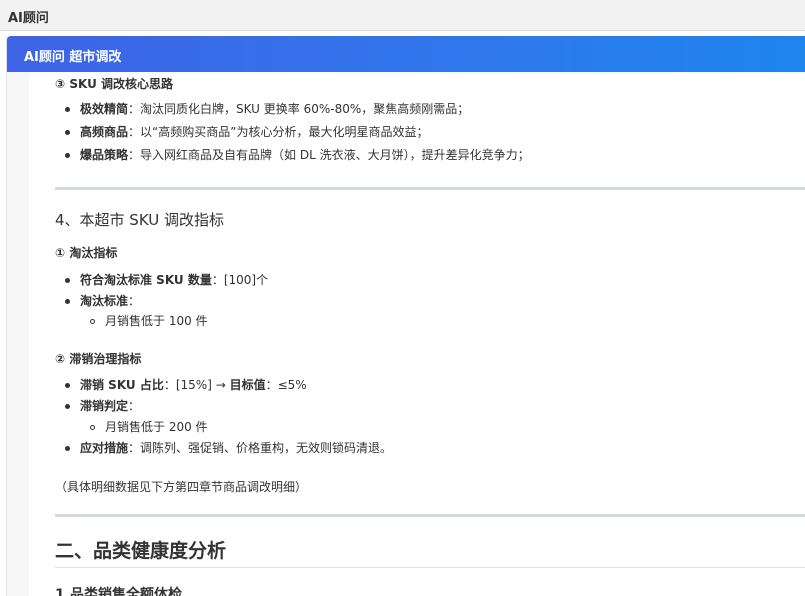  What do you see at coordinates (140, 220) in the screenshot?
I see `section4-heading: 4、本超市 SKU 调改指标` at bounding box center [140, 220].